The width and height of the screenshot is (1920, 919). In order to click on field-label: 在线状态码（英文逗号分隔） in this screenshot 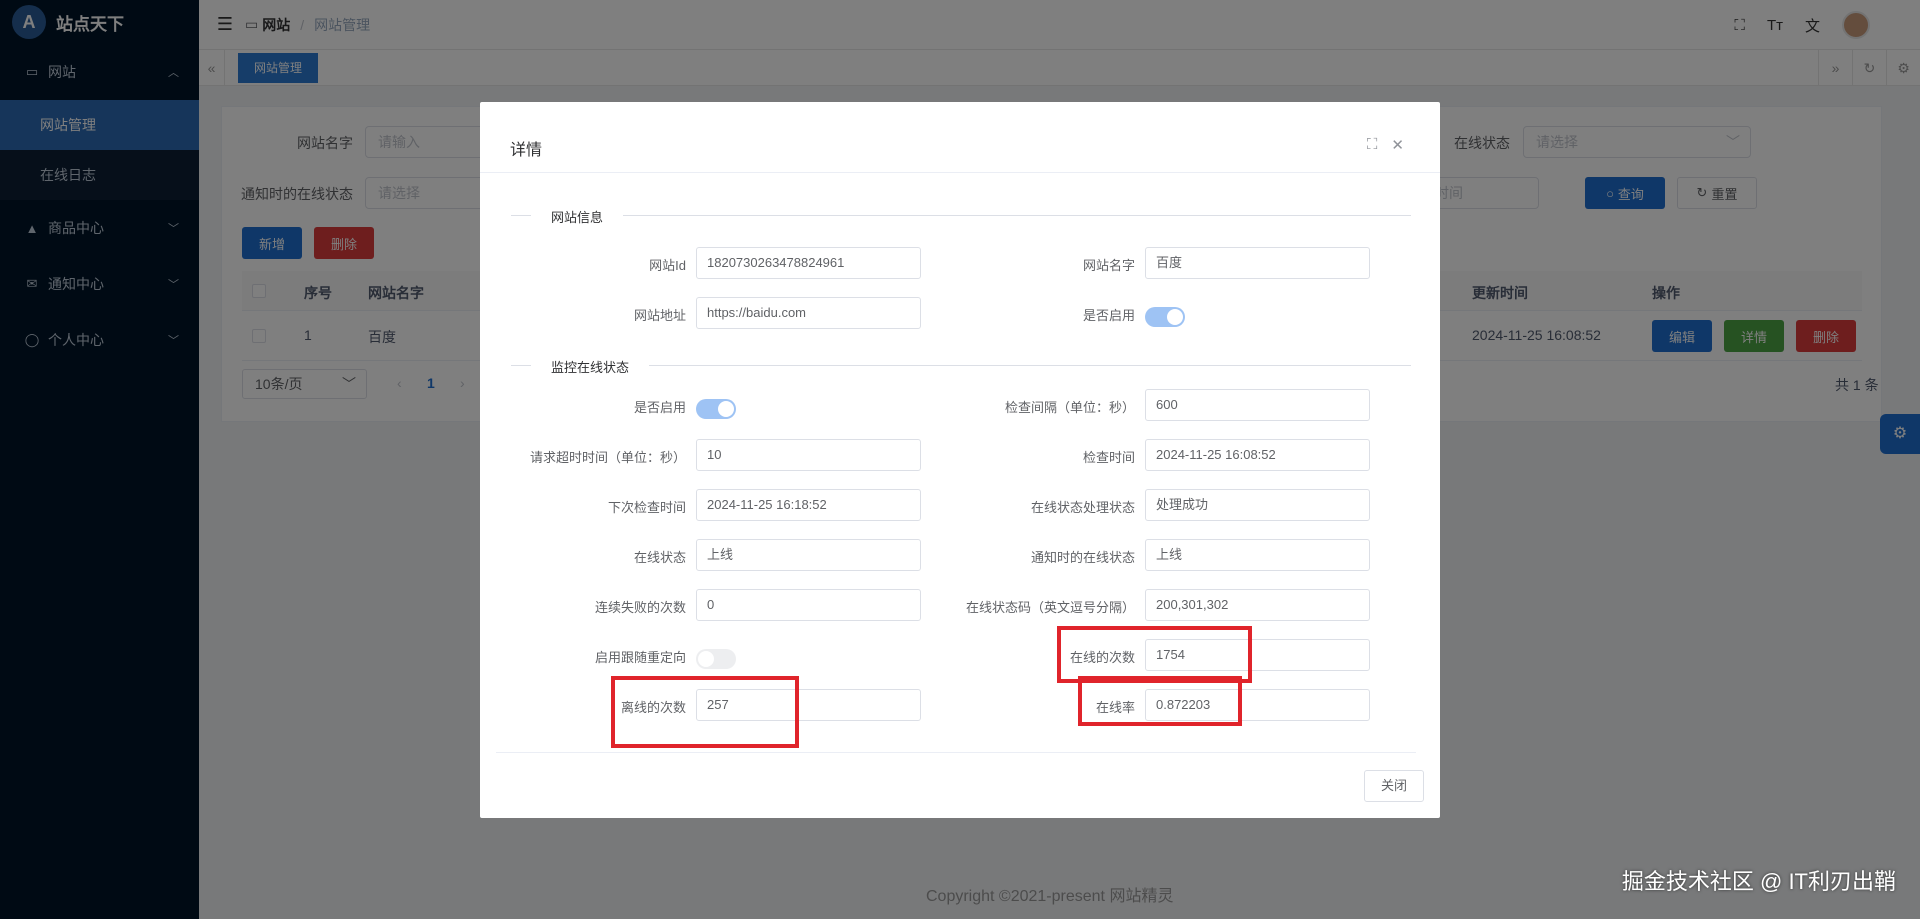, I will do `click(1050, 607)`.